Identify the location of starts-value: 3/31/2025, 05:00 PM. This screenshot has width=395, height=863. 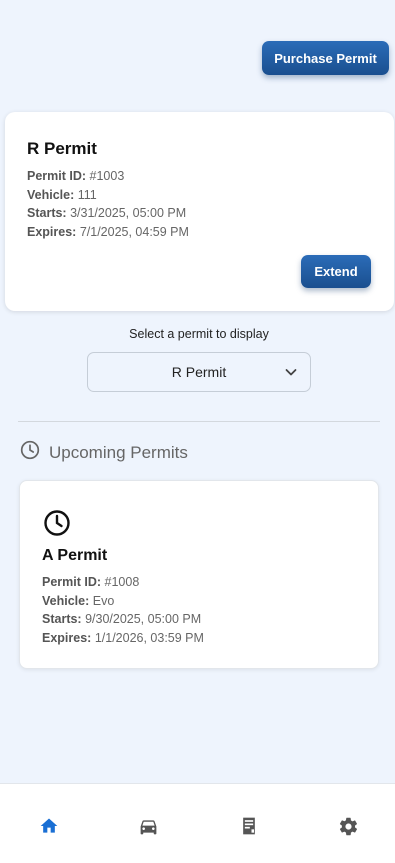
(128, 213).